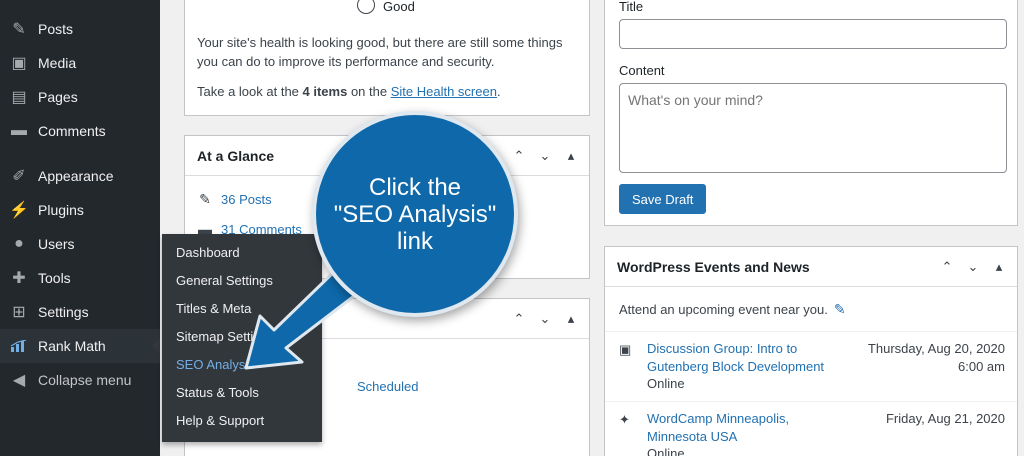  I want to click on glance-posts: ✎ 36 Posts, so click(249, 199).